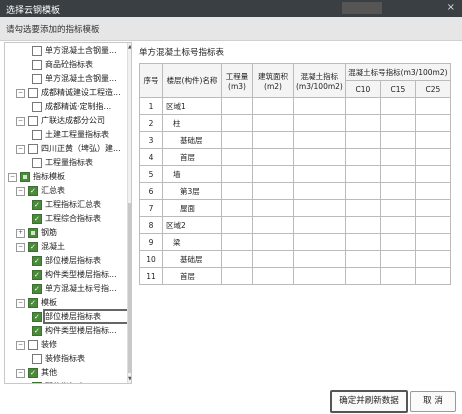  I want to click on row-number-cell: 2, so click(151, 123).